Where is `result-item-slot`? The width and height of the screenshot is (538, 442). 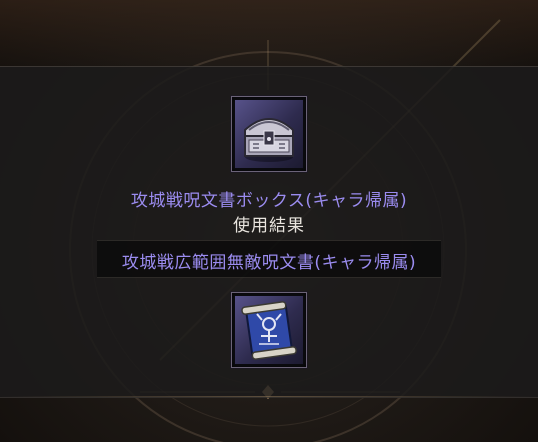
result-item-slot is located at coordinates (269, 330).